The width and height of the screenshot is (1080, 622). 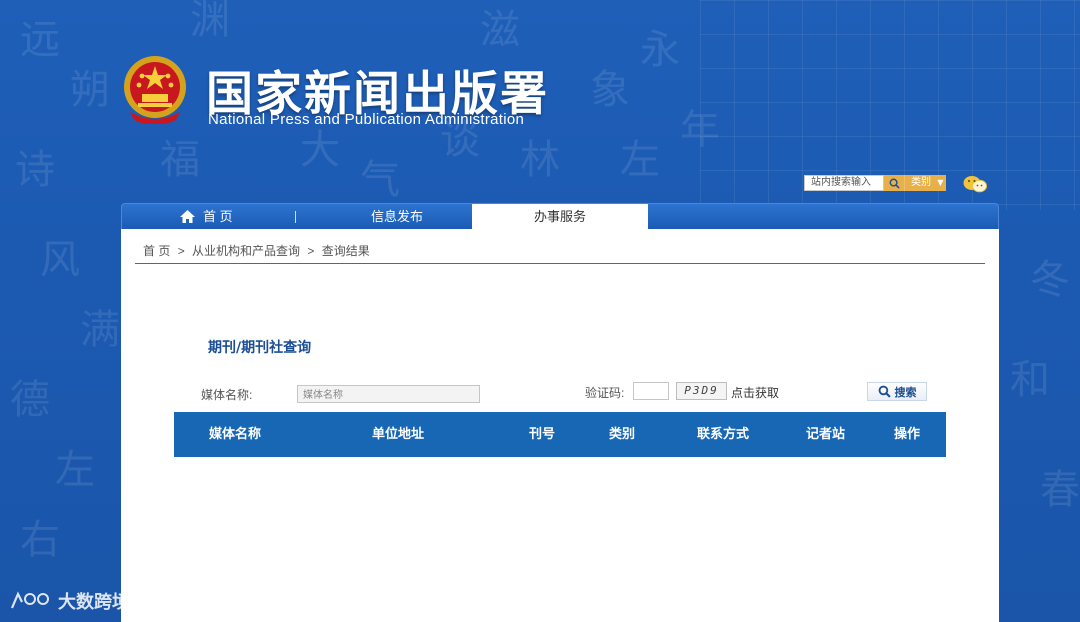 I want to click on search-button-label: 搜索, so click(x=905, y=392).